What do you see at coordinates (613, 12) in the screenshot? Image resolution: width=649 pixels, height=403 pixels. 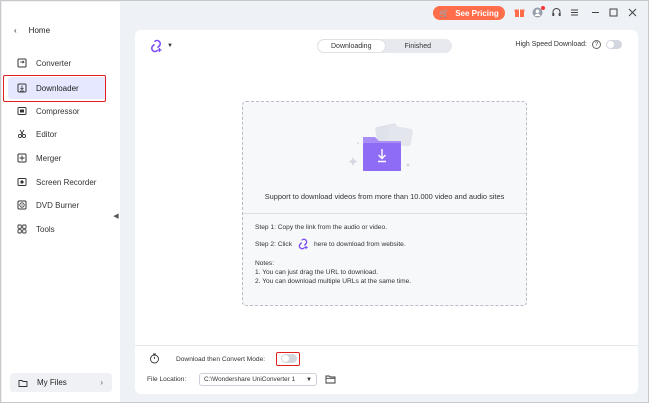 I see `maximize-icon` at bounding box center [613, 12].